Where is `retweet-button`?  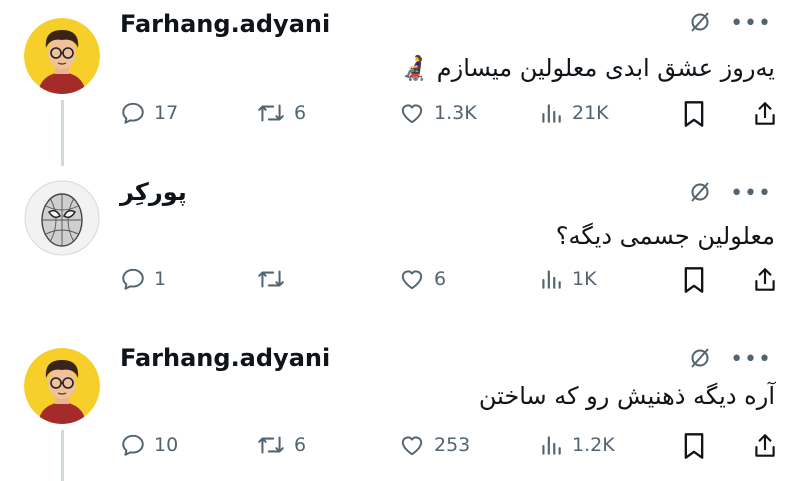
retweet-button is located at coordinates (275, 279).